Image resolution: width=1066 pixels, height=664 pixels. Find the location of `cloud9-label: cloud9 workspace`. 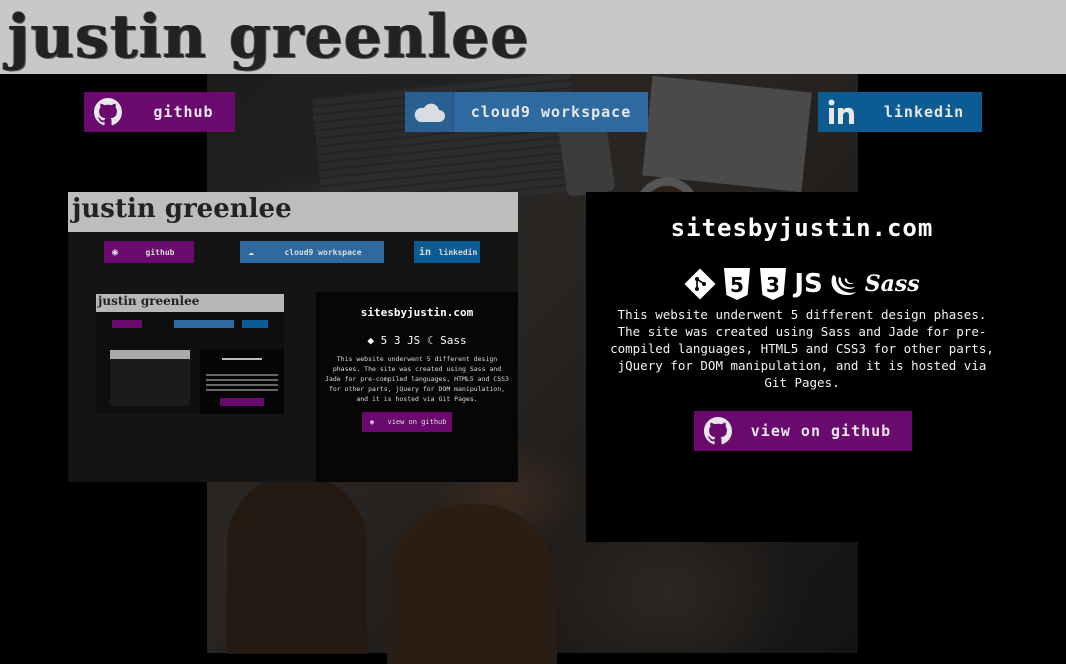

cloud9-label: cloud9 workspace is located at coordinates (551, 112).